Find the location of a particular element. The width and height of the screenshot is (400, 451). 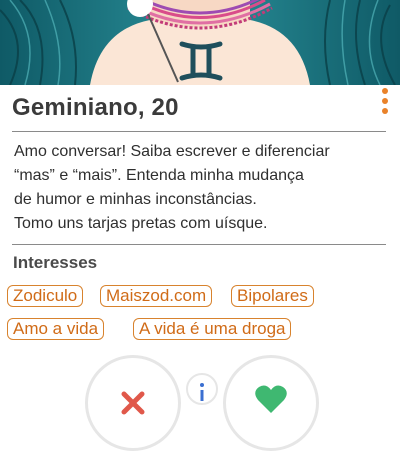

dislike-button is located at coordinates (133, 403).